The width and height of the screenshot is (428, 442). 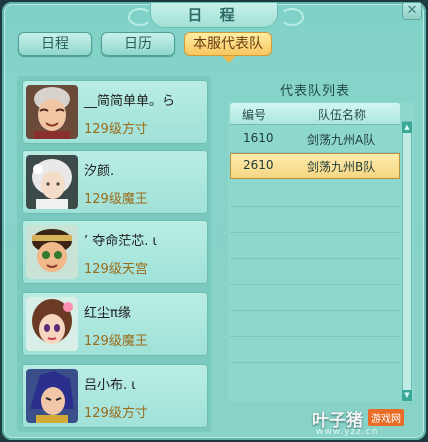 I want to click on elder-woman-portrait-icon, so click(x=52, y=112).